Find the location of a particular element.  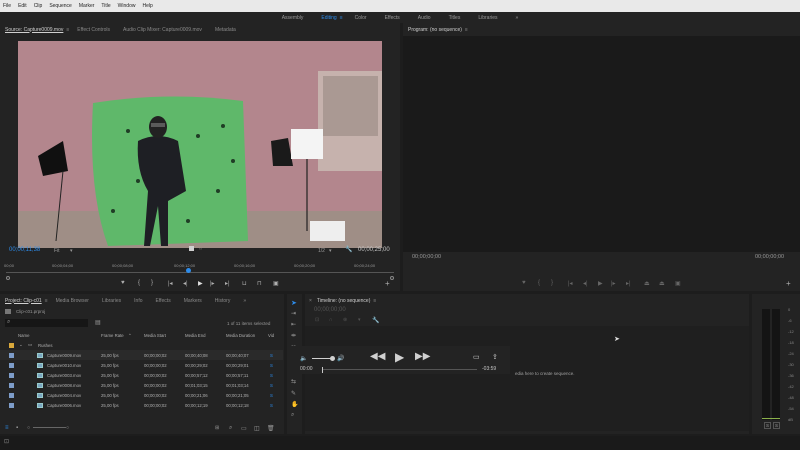

automate-to-sequence-icon: ⊞ is located at coordinates (217, 428).